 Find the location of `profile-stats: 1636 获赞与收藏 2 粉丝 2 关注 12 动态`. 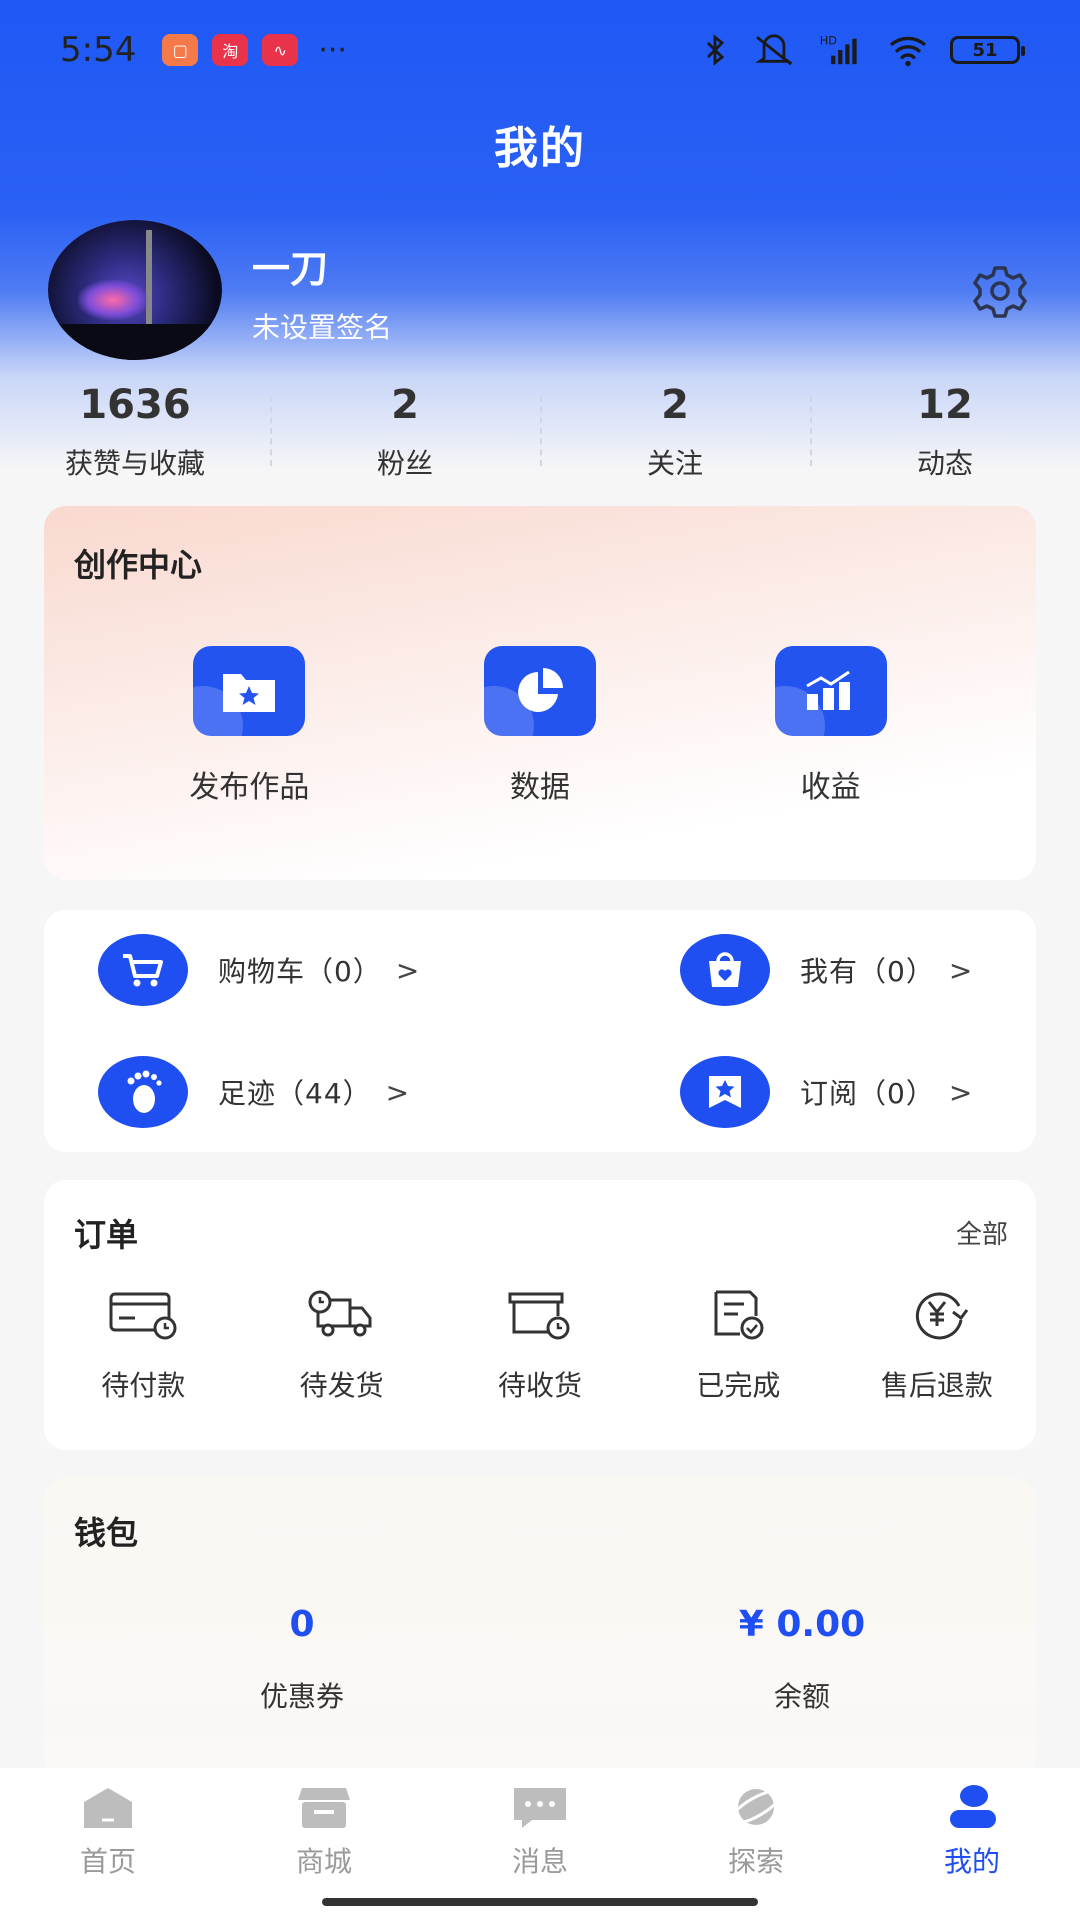

profile-stats: 1636 获赞与收藏 2 粉丝 2 关注 12 动态 is located at coordinates (540, 432).